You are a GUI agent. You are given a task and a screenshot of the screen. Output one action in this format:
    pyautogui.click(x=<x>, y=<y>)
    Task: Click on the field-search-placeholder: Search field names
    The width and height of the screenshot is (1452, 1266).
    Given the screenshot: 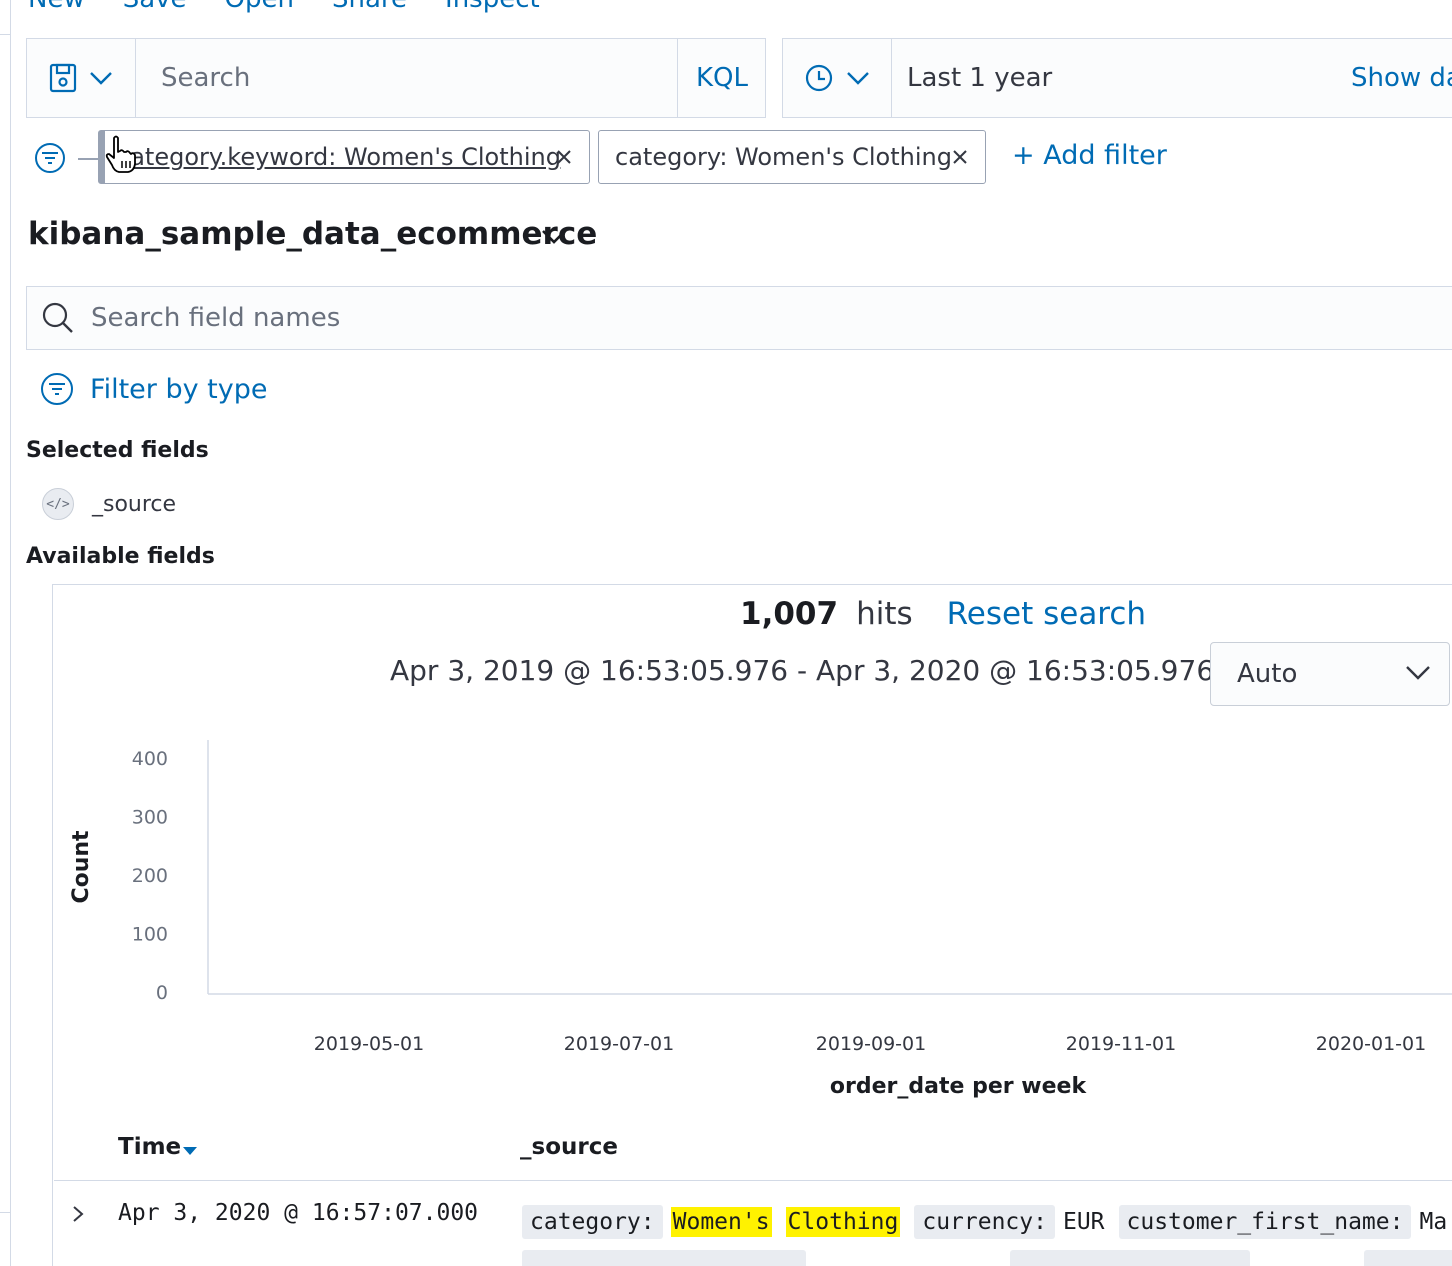 What is the action you would take?
    pyautogui.click(x=216, y=318)
    